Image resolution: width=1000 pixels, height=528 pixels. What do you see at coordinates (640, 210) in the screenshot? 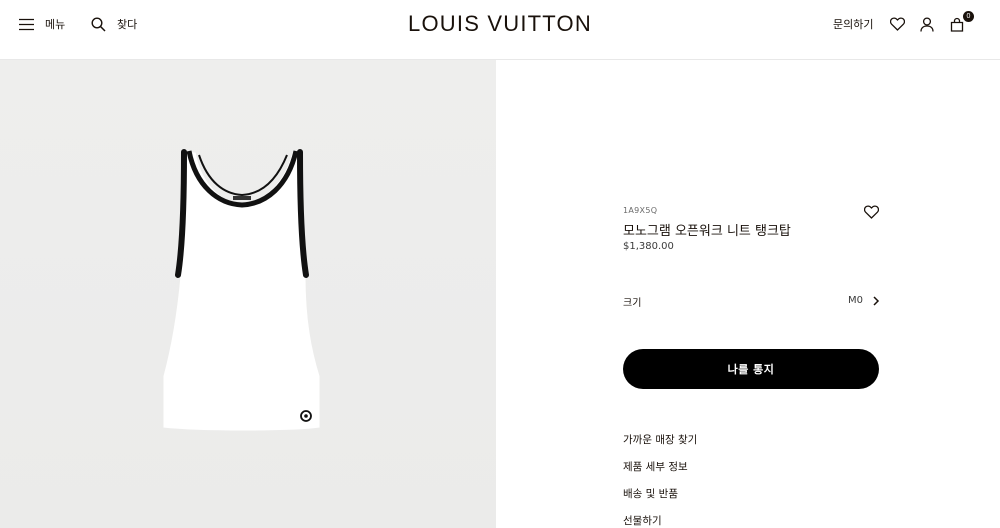
I see `product-sku: 1A9X5Q` at bounding box center [640, 210].